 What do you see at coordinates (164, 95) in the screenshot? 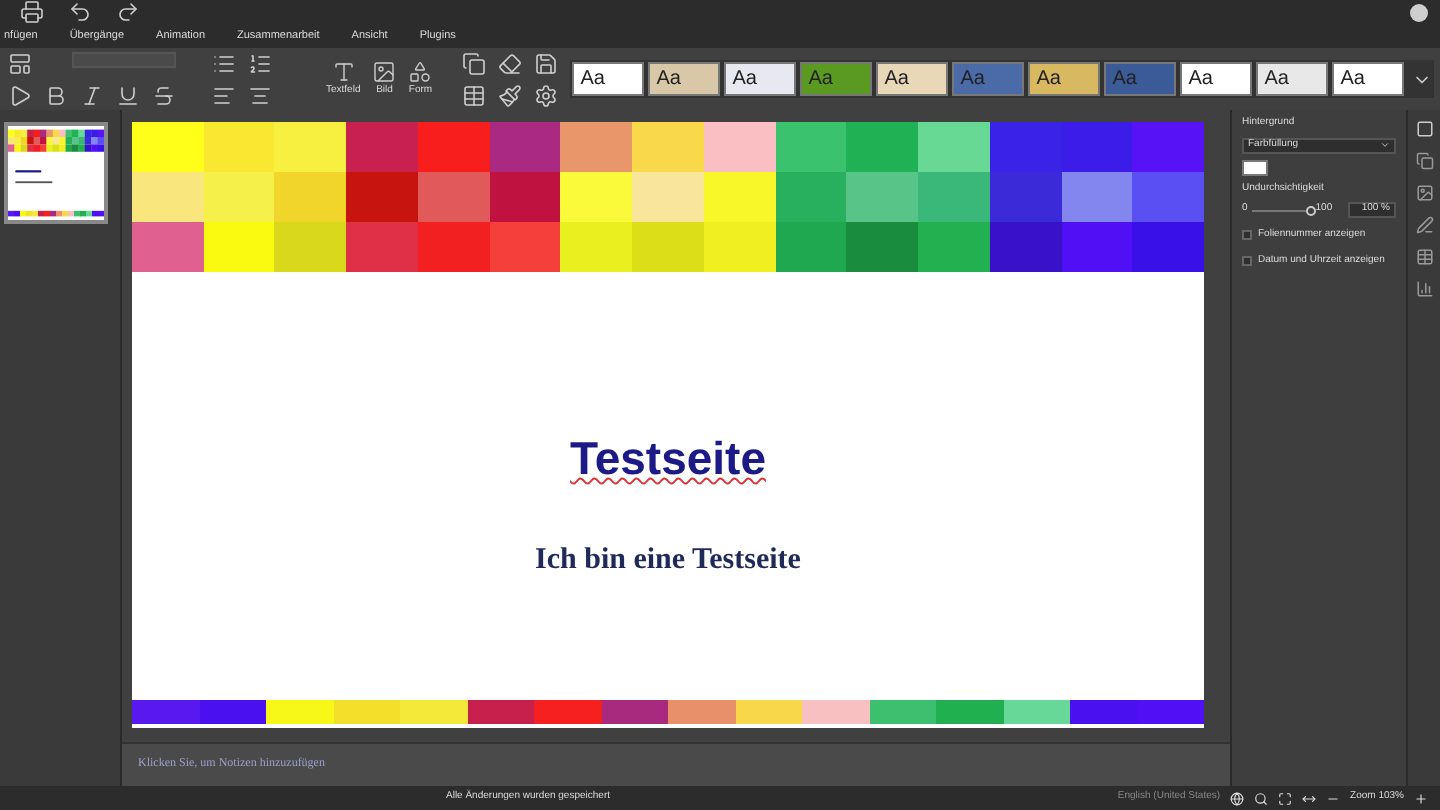
I see `strikethrough-icon` at bounding box center [164, 95].